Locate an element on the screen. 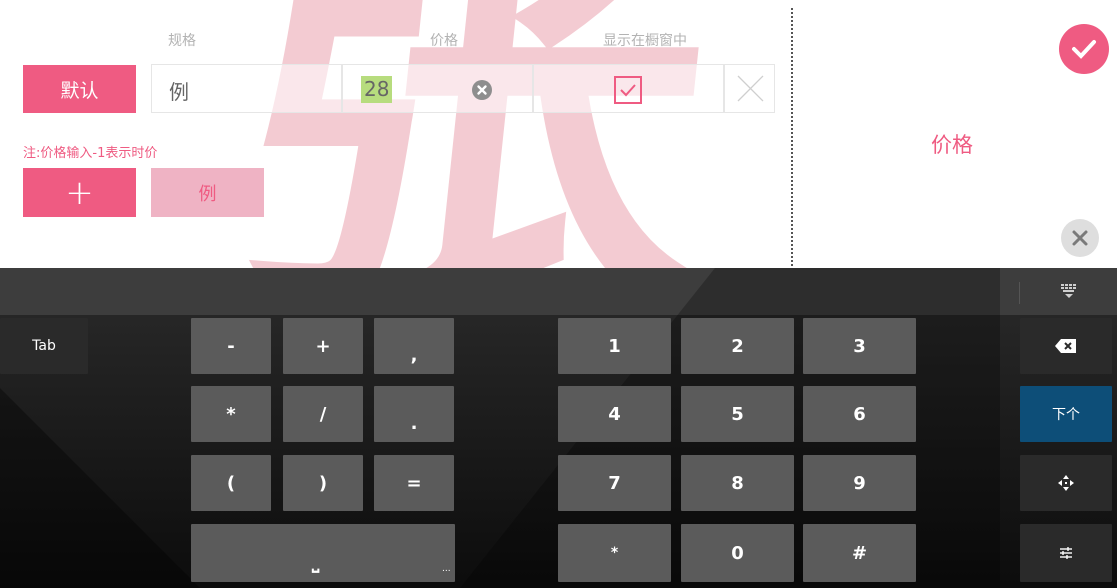 The height and width of the screenshot is (588, 1117). key-9: 9 is located at coordinates (859, 483).